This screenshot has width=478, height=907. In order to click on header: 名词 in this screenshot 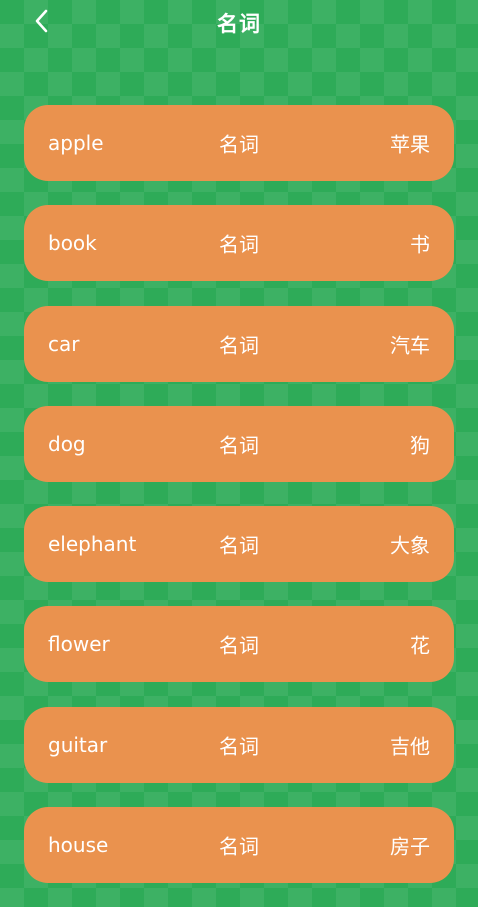, I will do `click(239, 22)`.